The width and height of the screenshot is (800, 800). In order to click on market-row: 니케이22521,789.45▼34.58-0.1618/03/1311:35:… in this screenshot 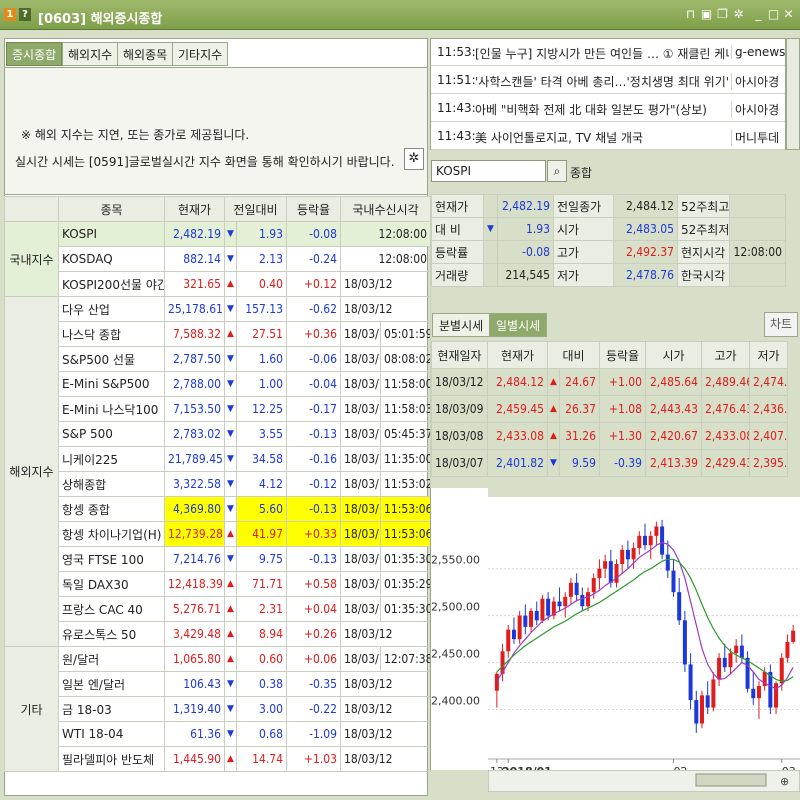, I will do `click(218, 459)`.